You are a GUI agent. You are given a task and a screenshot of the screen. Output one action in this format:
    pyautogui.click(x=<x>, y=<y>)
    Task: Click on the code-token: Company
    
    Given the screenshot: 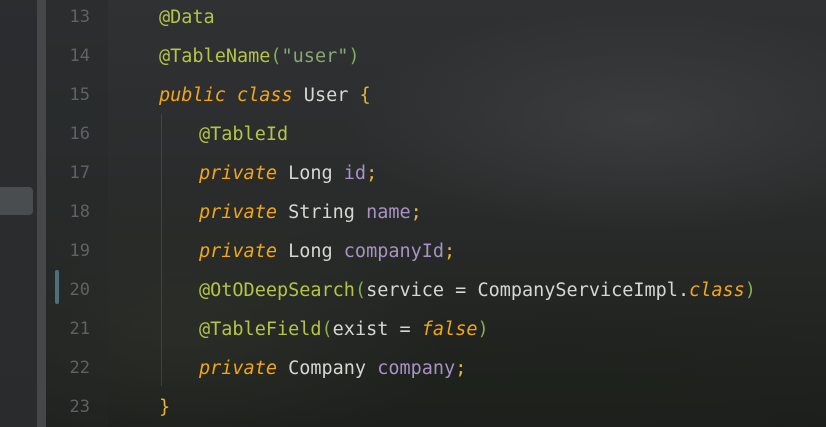 What is the action you would take?
    pyautogui.click(x=327, y=368)
    